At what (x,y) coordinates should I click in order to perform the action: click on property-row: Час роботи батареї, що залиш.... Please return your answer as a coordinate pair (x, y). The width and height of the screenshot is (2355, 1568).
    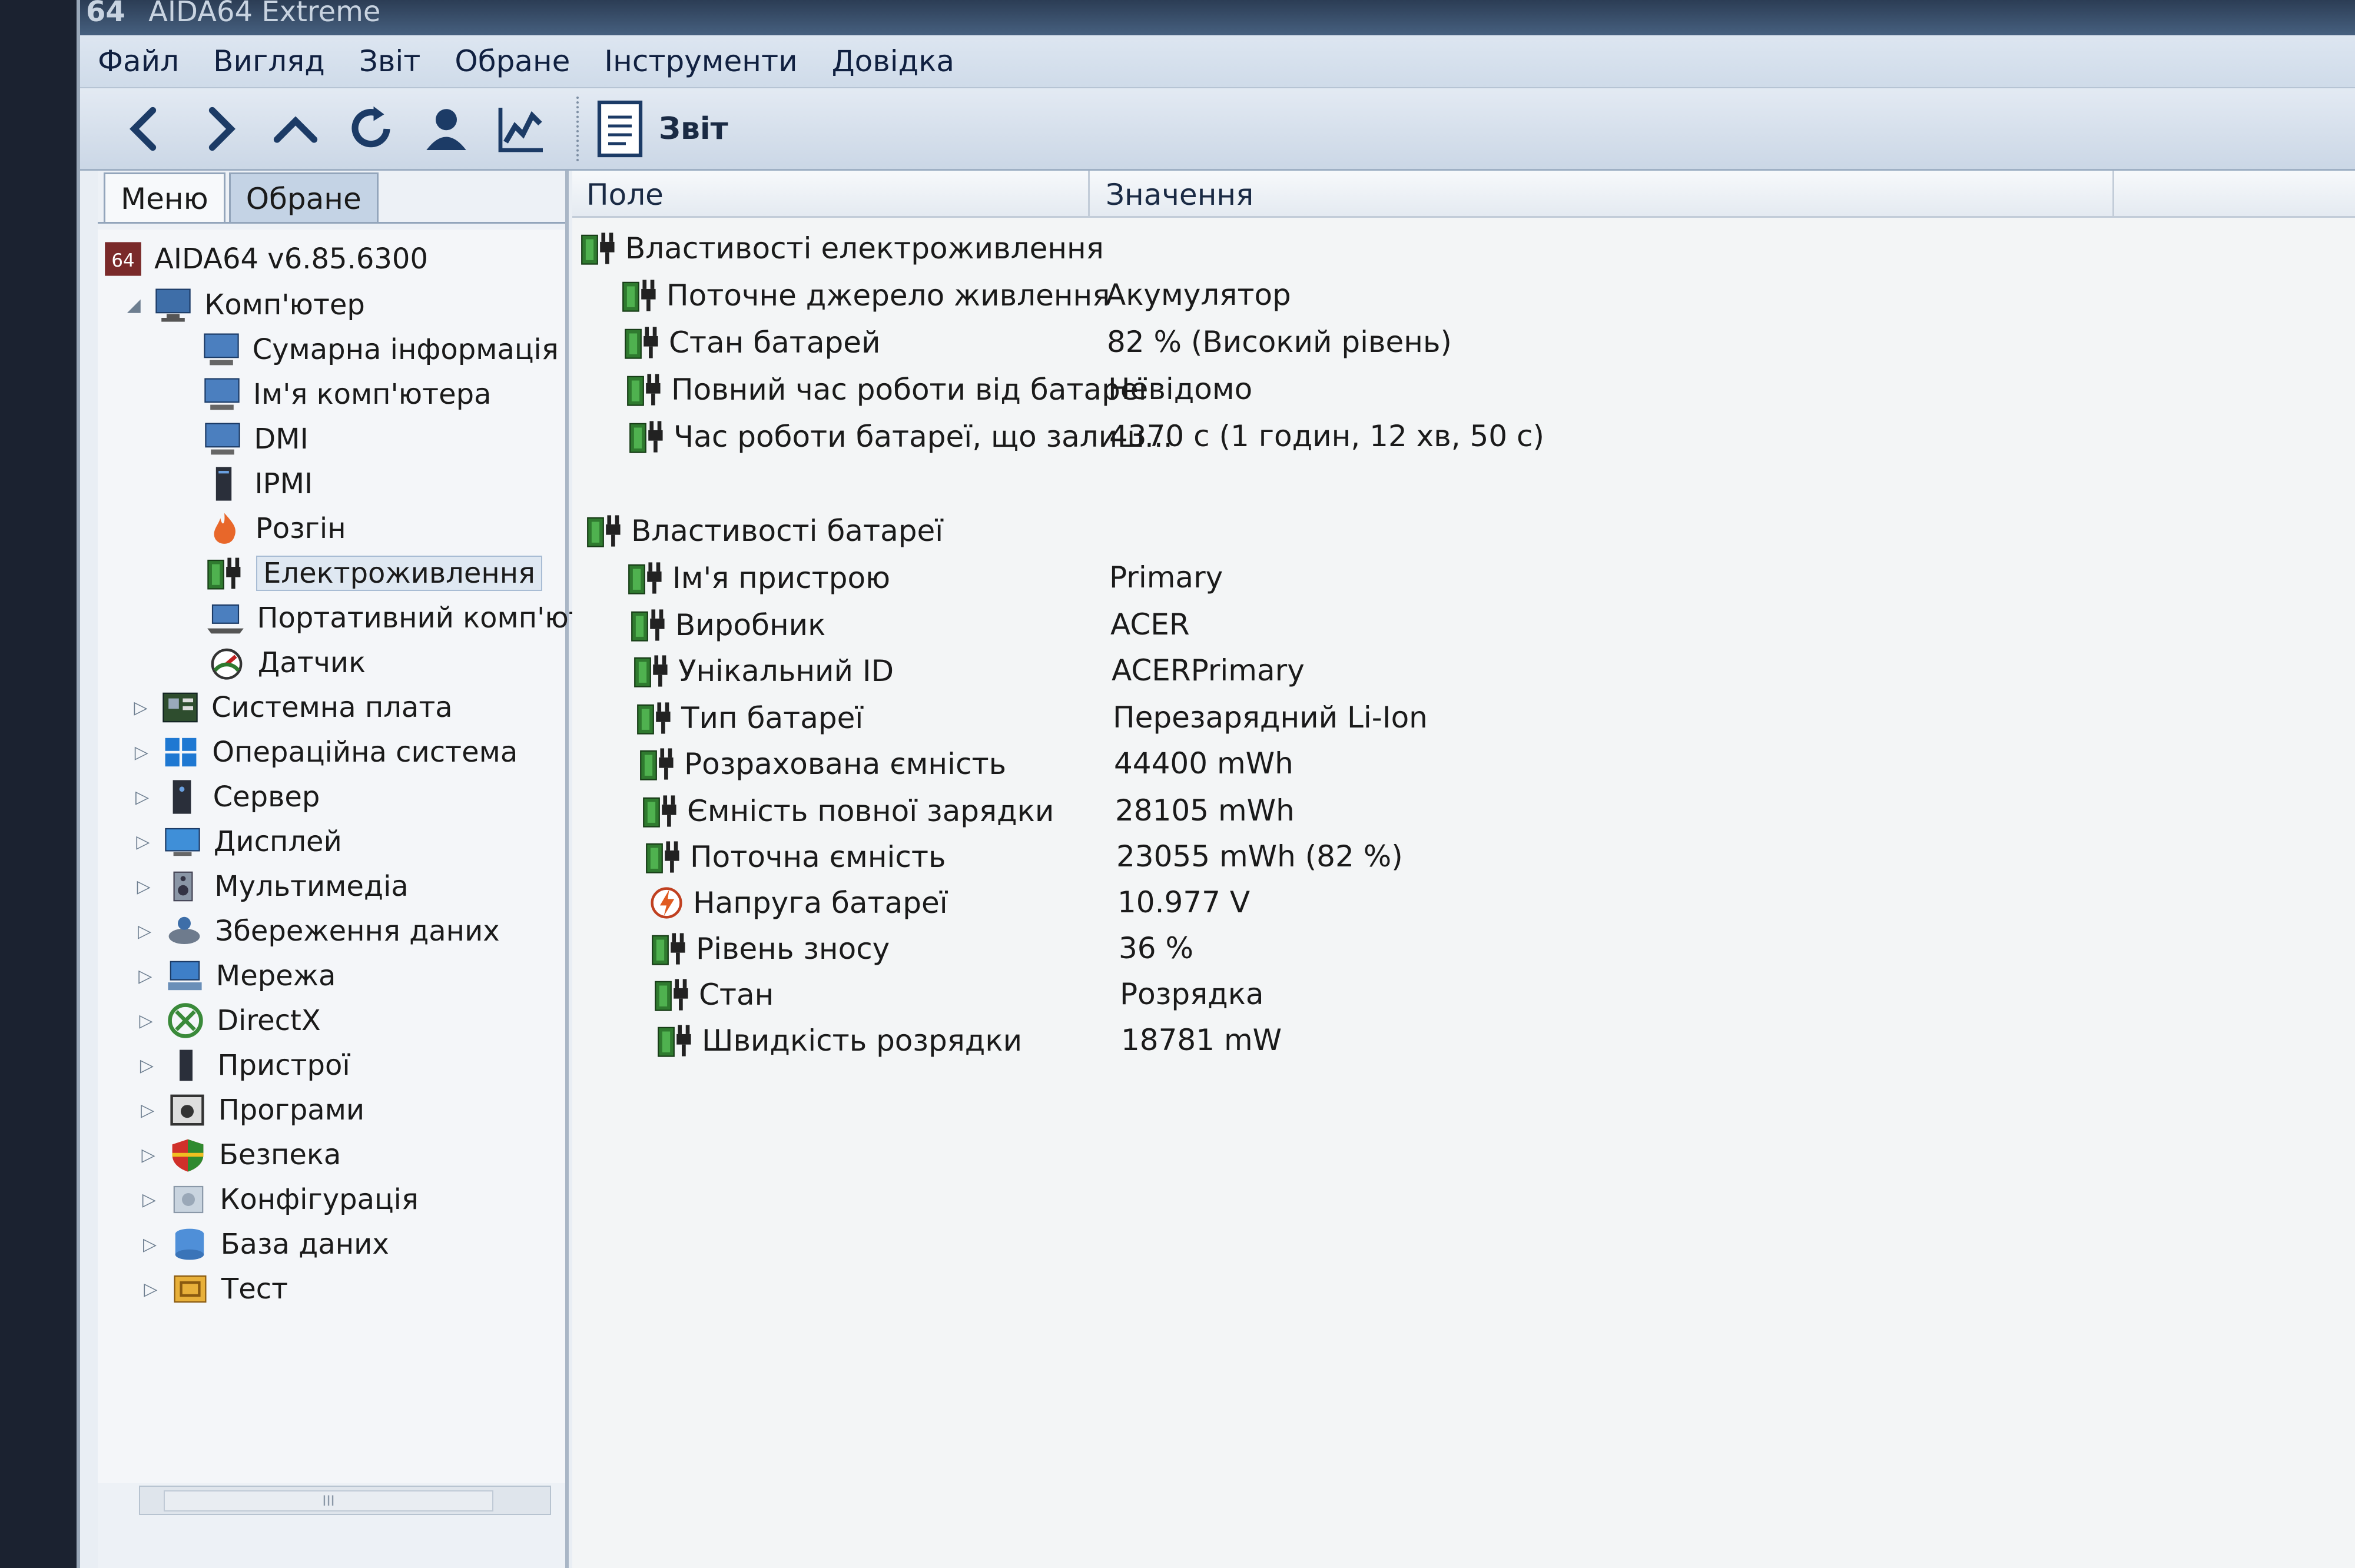
    Looking at the image, I should click on (899, 436).